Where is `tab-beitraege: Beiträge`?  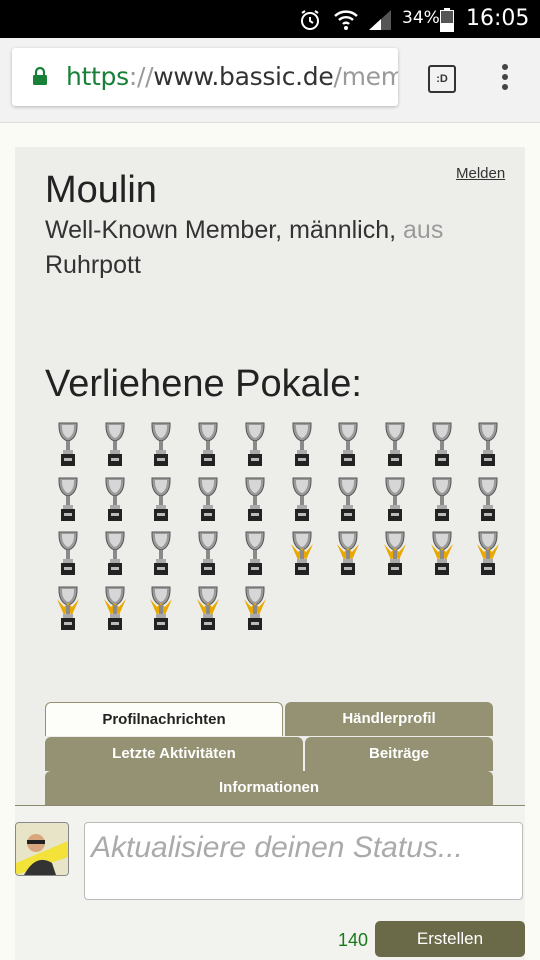
tab-beitraege: Beiträge is located at coordinates (399, 754).